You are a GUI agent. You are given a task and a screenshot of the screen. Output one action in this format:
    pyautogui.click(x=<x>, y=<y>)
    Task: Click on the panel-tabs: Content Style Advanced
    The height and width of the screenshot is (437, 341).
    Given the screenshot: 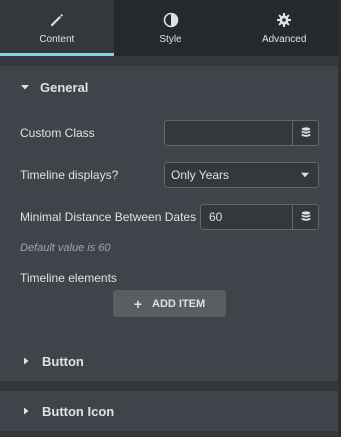 What is the action you would take?
    pyautogui.click(x=170, y=28)
    